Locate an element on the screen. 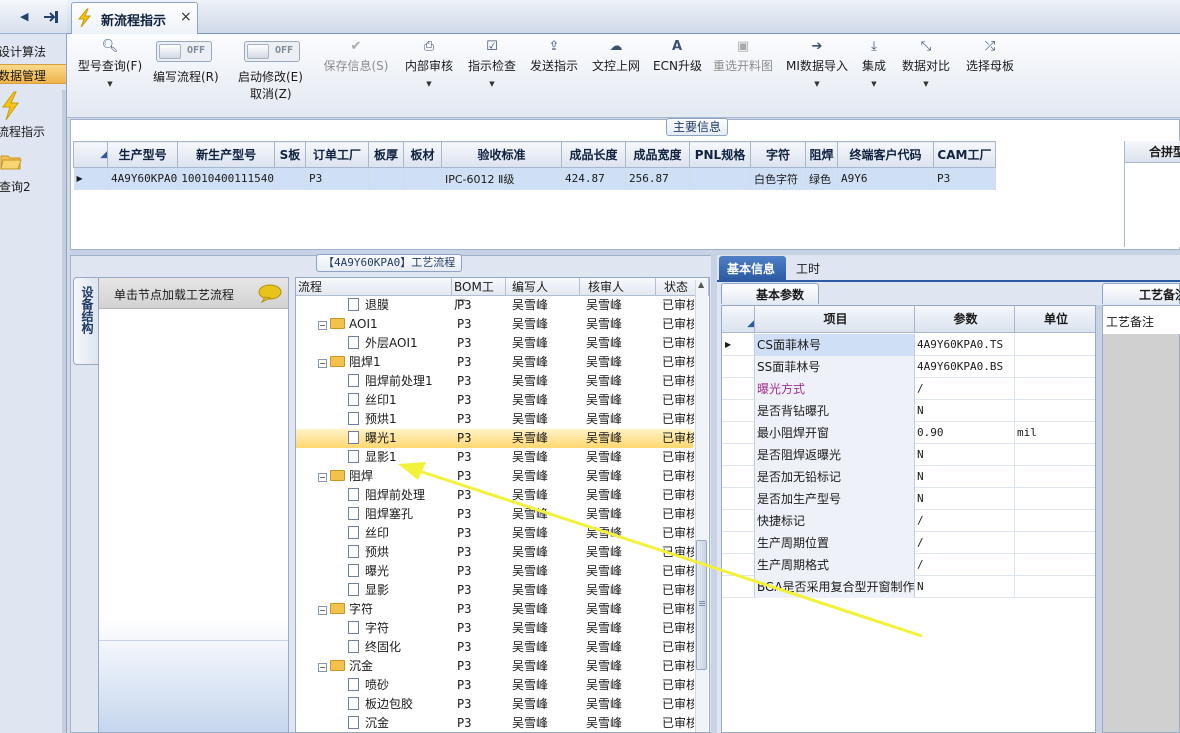 The image size is (1180, 733). param-row: 是否背钻曝孔 N is located at coordinates (908, 411).